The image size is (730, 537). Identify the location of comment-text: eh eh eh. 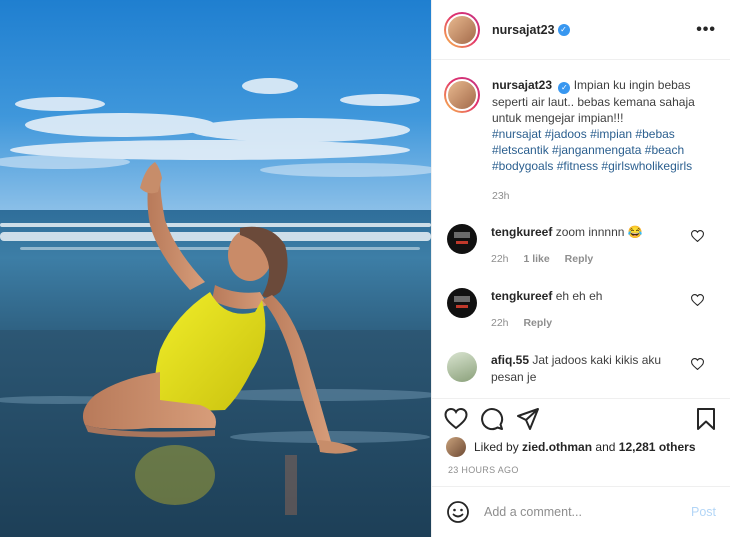
(579, 296).